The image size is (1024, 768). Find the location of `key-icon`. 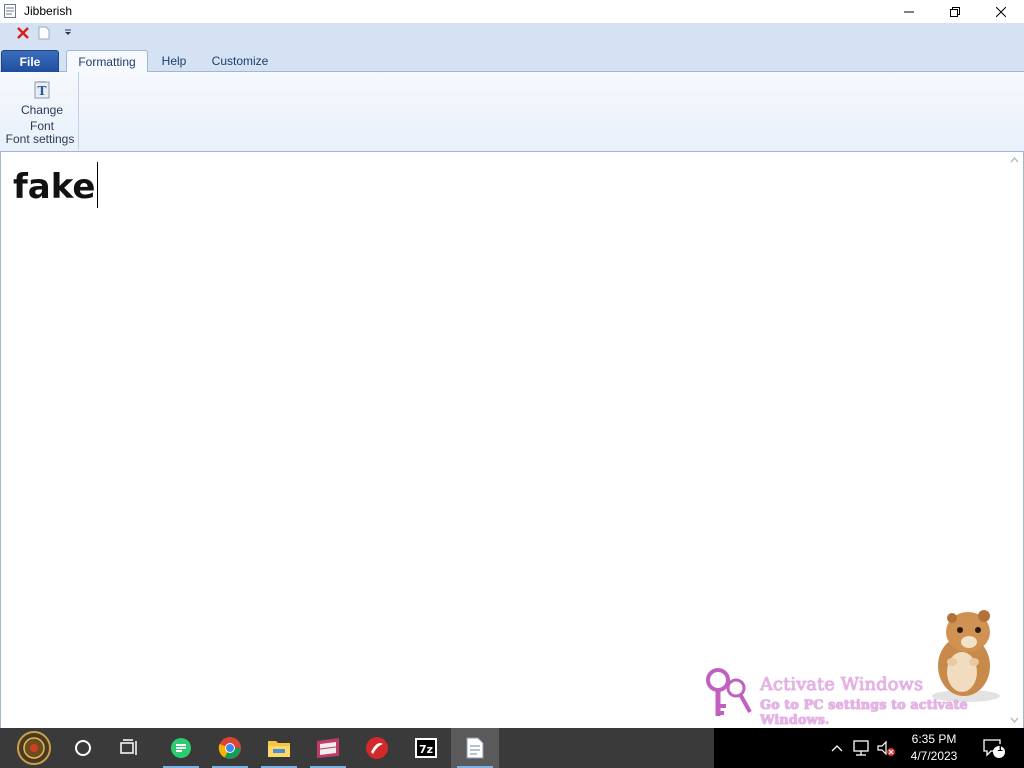

key-icon is located at coordinates (729, 694).